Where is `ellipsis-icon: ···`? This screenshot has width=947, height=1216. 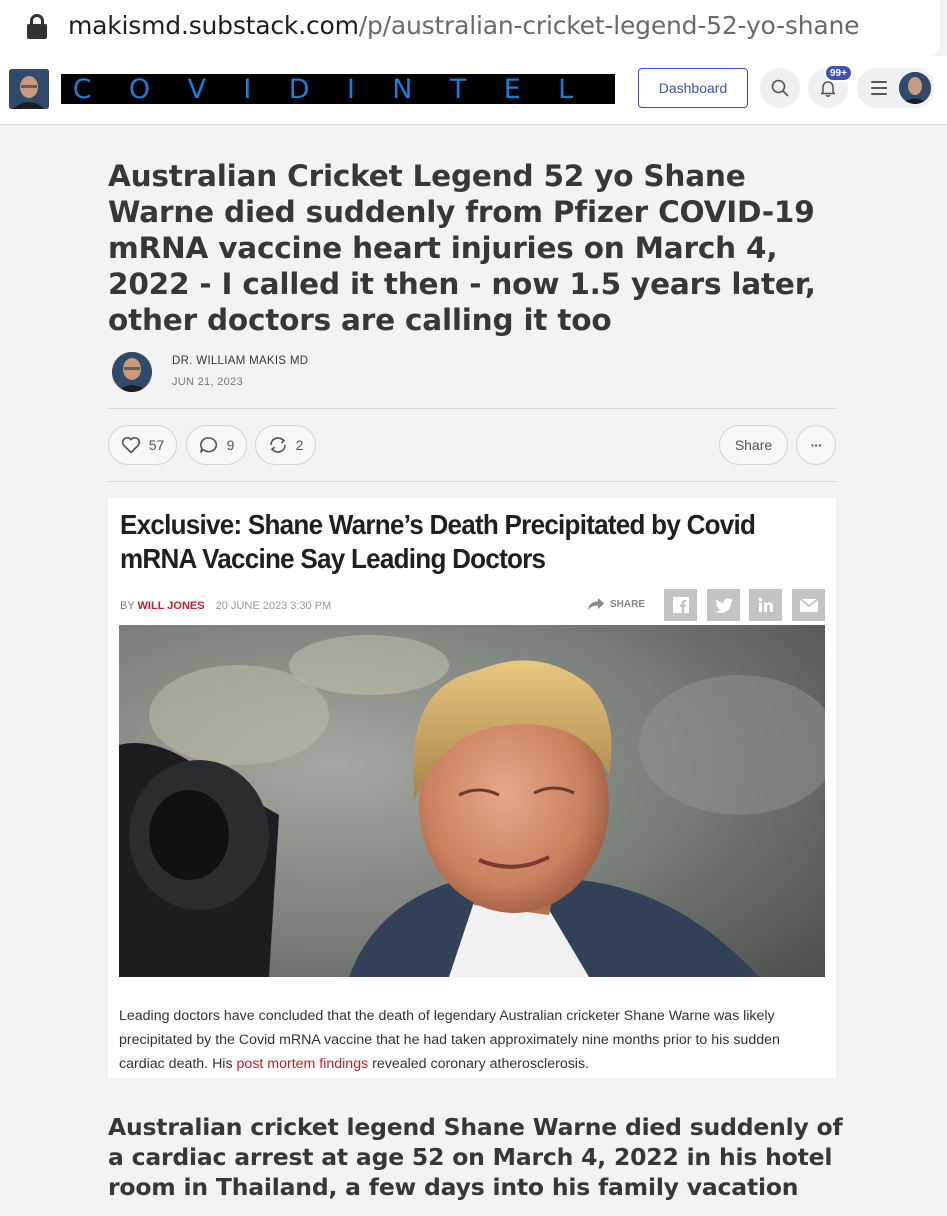
ellipsis-icon: ··· is located at coordinates (816, 445).